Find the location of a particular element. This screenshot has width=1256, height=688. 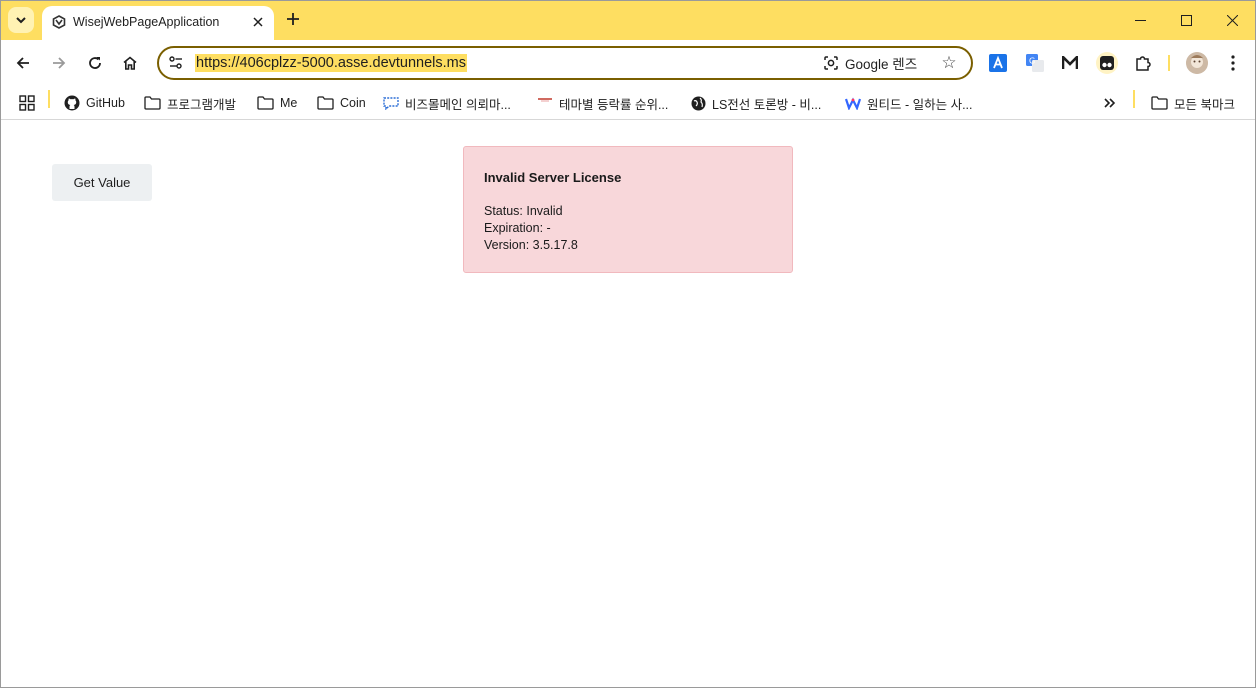

new-tab-button is located at coordinates (293, 19).